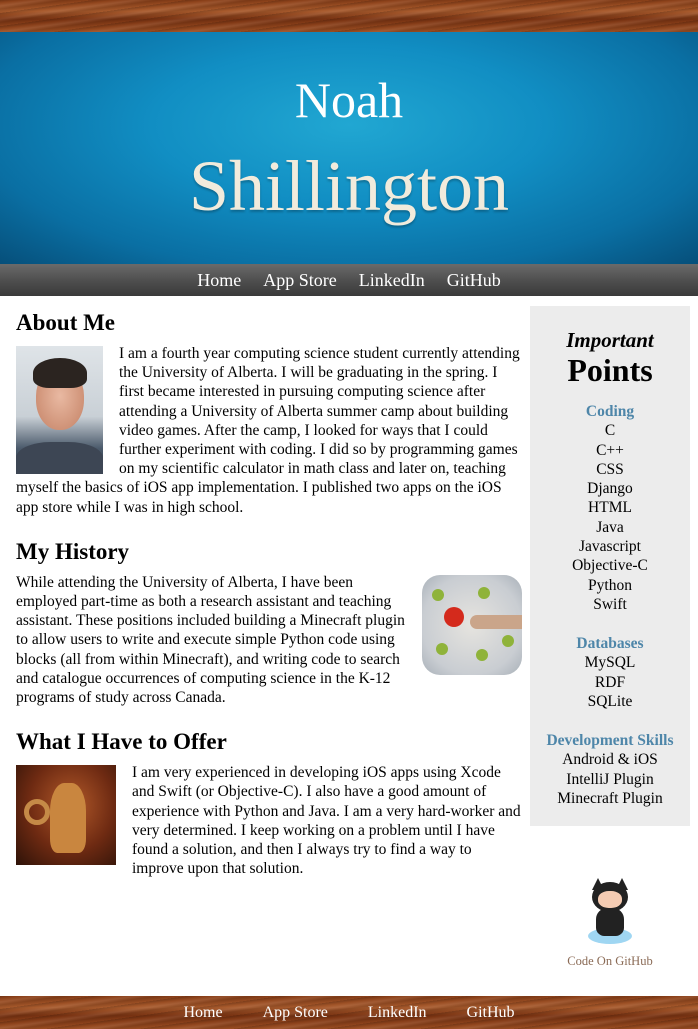 The width and height of the screenshot is (698, 1029). Describe the element at coordinates (491, 1013) in the screenshot. I see `footer-github-link: GitHub` at that location.